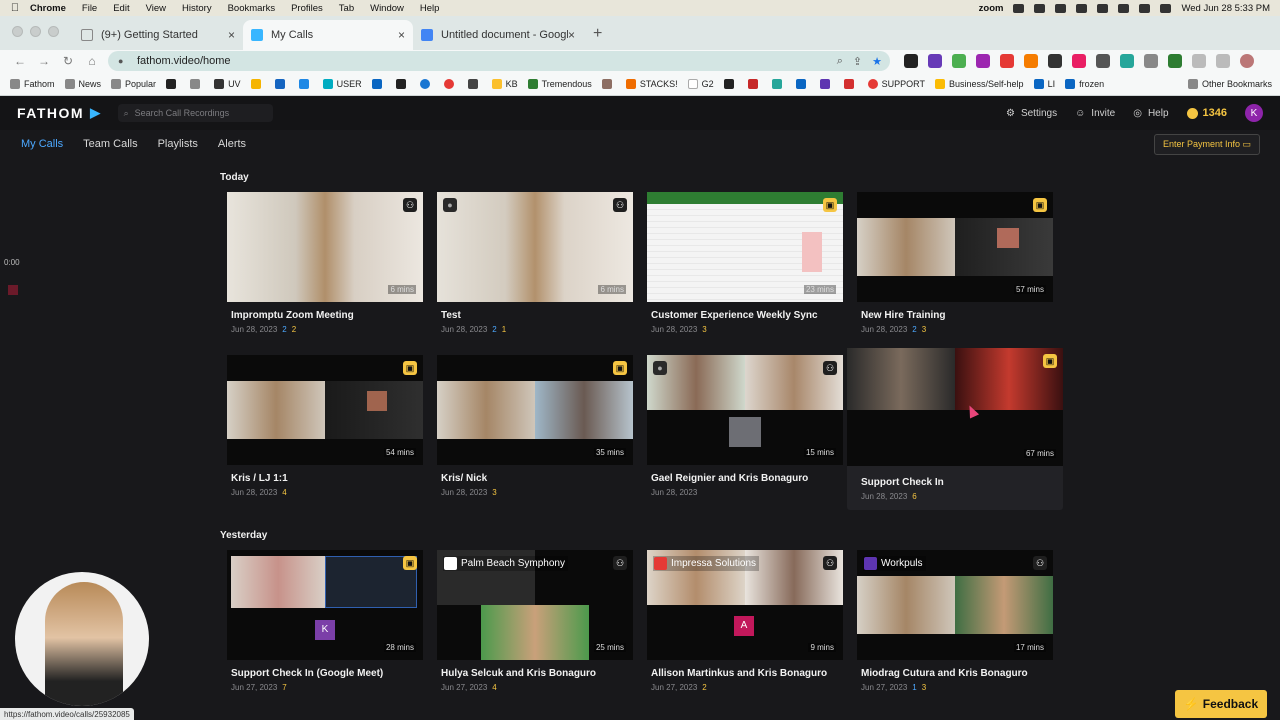  What do you see at coordinates (1206, 113) in the screenshot?
I see `points-counter: 1346` at bounding box center [1206, 113].